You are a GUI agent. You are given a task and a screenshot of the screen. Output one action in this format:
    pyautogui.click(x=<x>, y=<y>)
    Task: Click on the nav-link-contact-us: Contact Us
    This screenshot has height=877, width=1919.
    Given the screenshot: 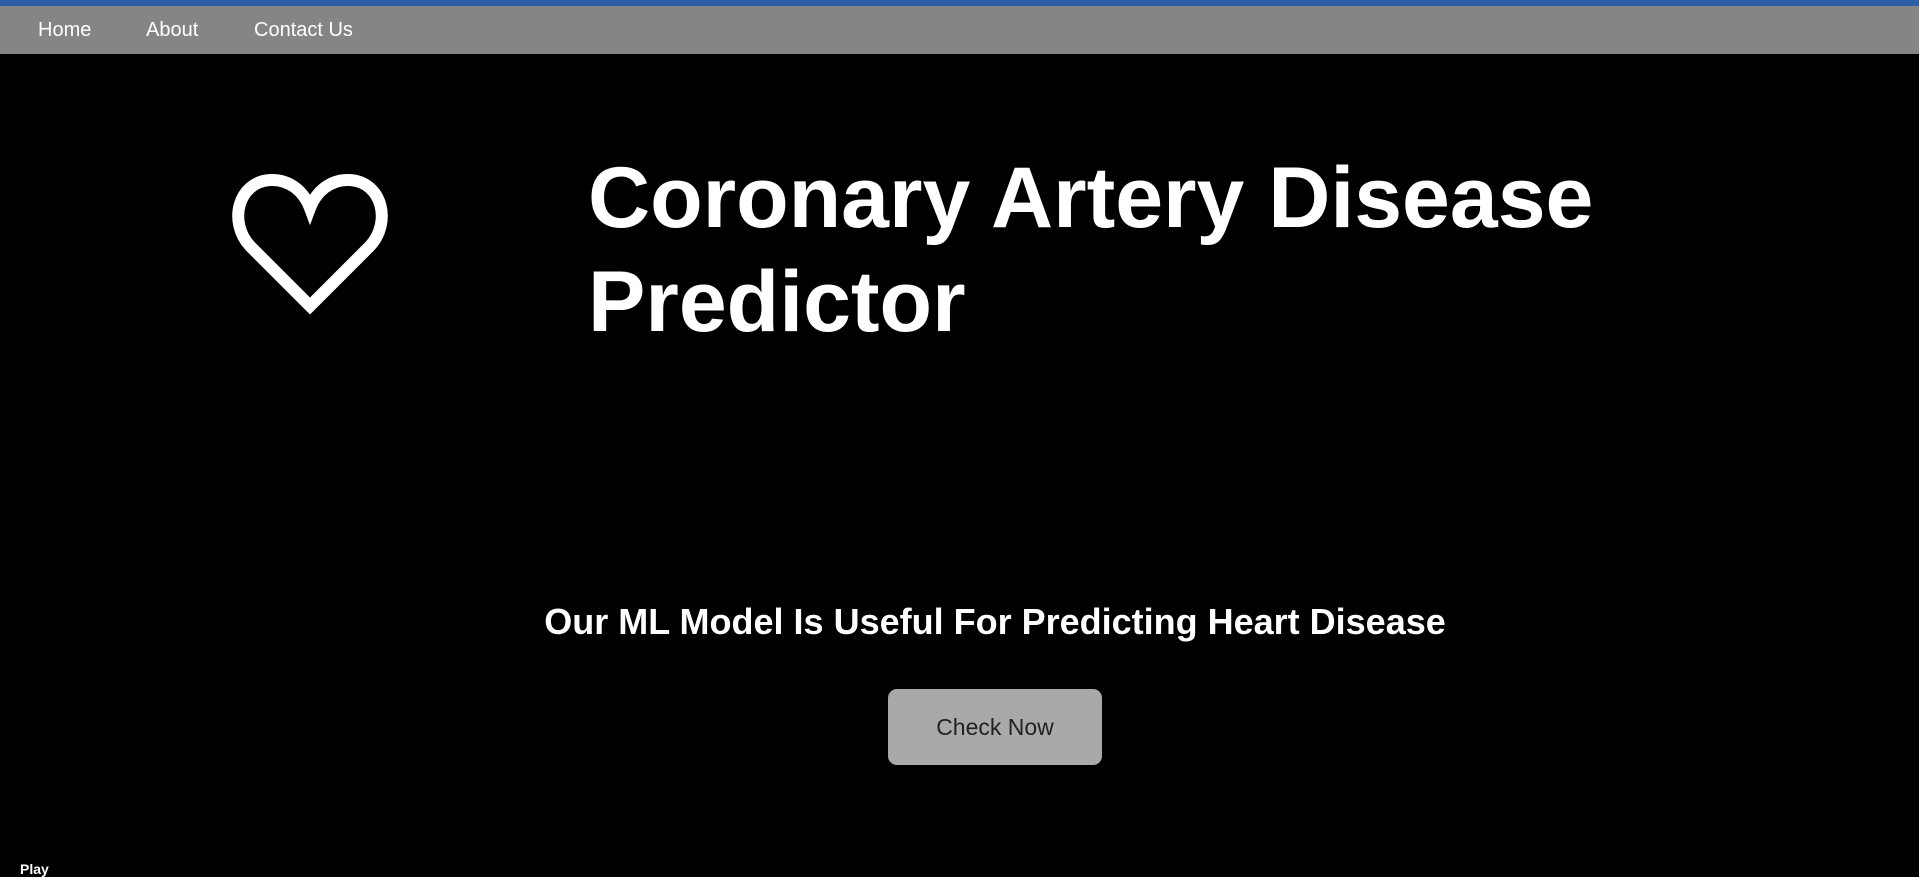 What is the action you would take?
    pyautogui.click(x=303, y=30)
    